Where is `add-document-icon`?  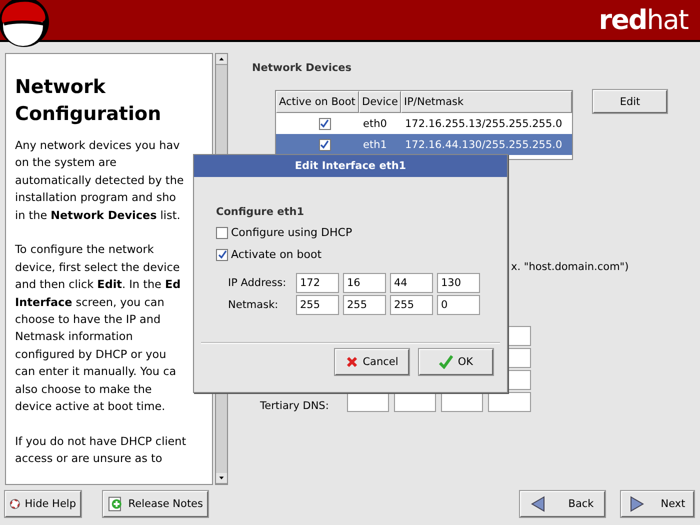 add-document-icon is located at coordinates (116, 504).